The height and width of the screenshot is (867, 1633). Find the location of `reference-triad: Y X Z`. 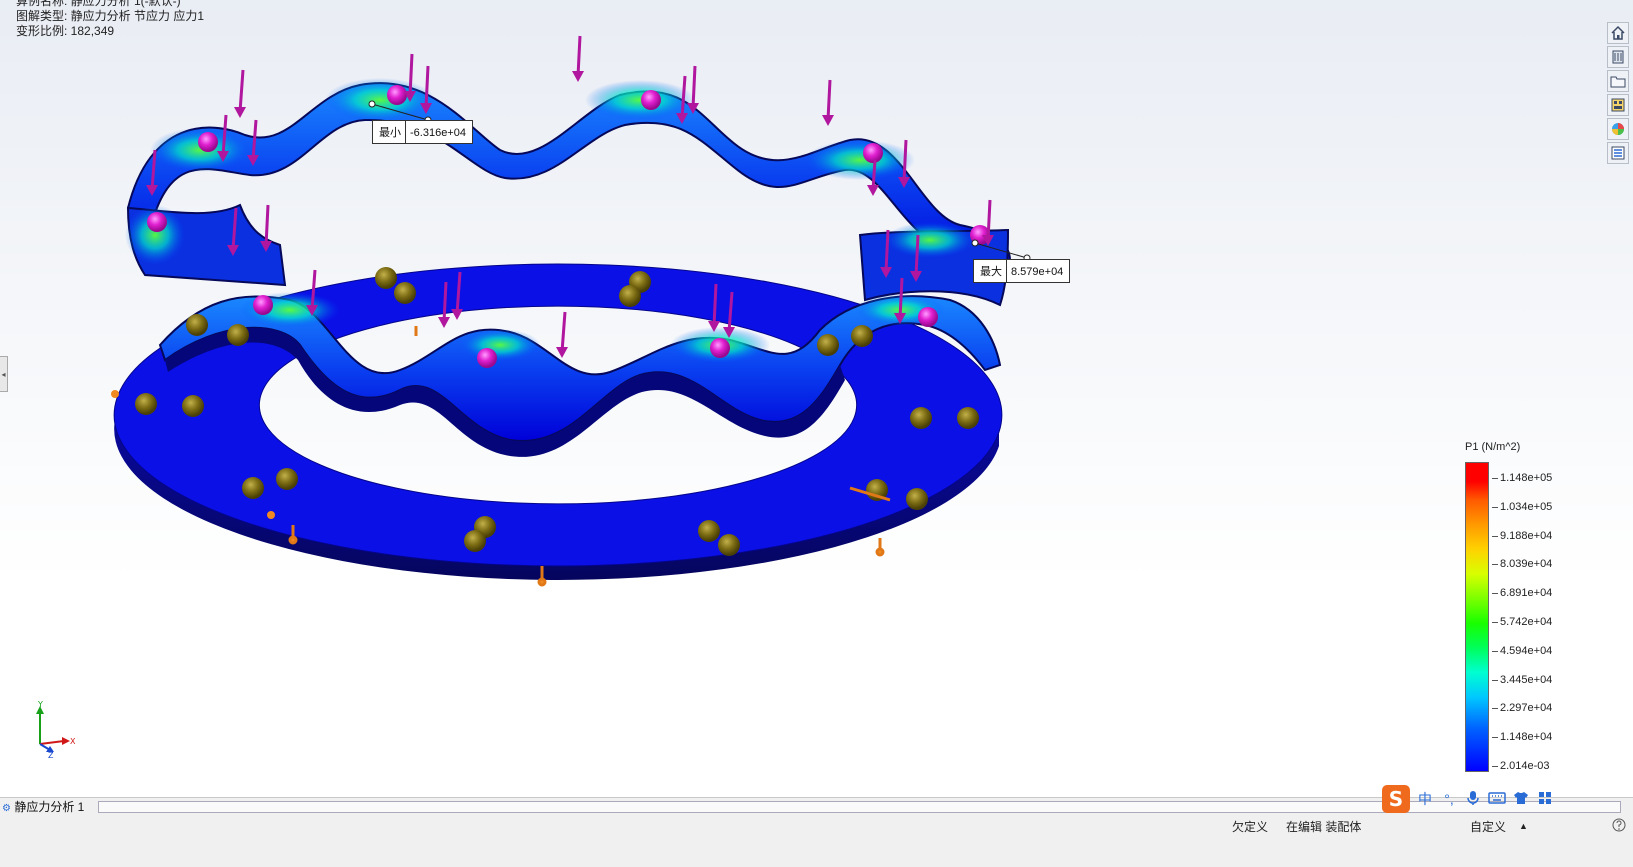

reference-triad: Y X Z is located at coordinates (56, 730).